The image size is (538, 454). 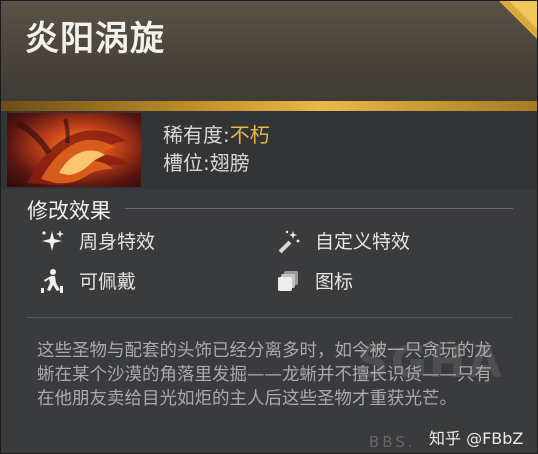 I want to click on slot-label: 槽位:, so click(x=186, y=163).